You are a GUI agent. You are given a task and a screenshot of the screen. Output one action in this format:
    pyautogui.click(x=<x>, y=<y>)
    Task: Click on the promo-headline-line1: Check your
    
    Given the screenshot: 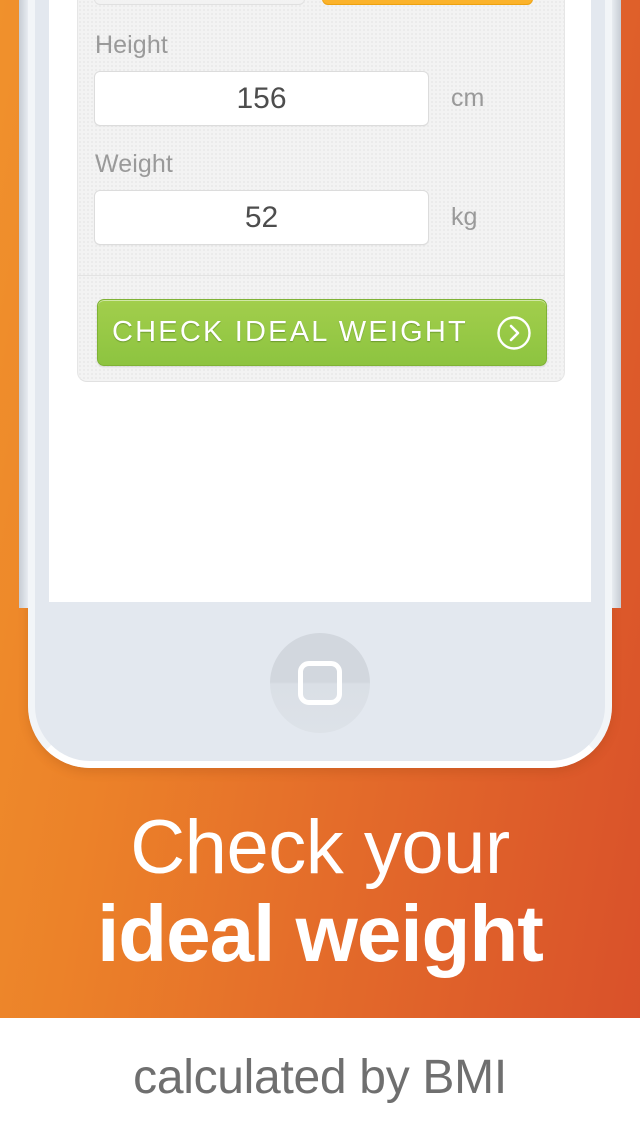 What is the action you would take?
    pyautogui.click(x=320, y=847)
    